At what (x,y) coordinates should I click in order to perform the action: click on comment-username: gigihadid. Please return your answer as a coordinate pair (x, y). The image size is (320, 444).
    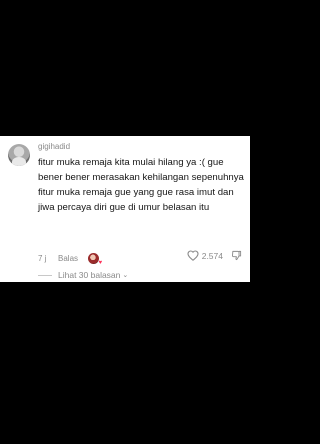
    Looking at the image, I should click on (54, 146).